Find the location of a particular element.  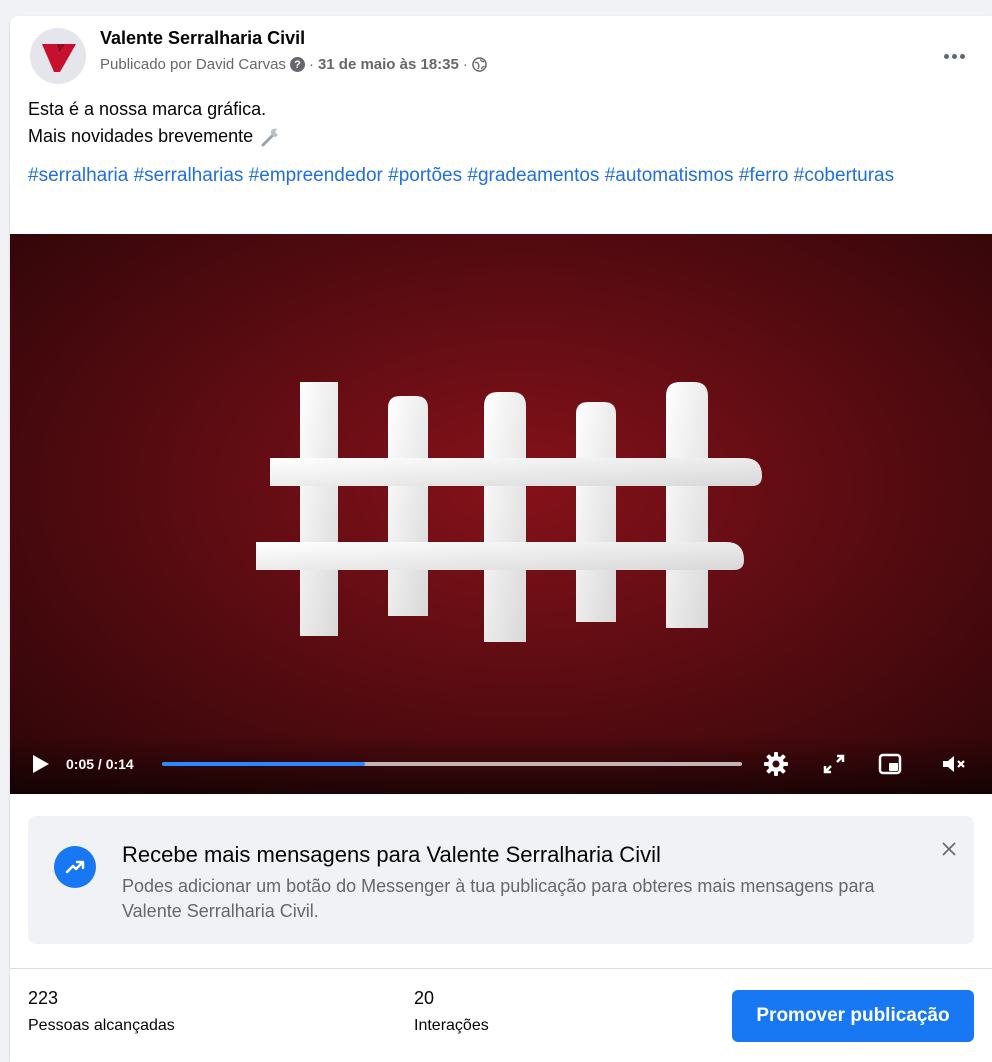

video-progress-fill is located at coordinates (263, 764).